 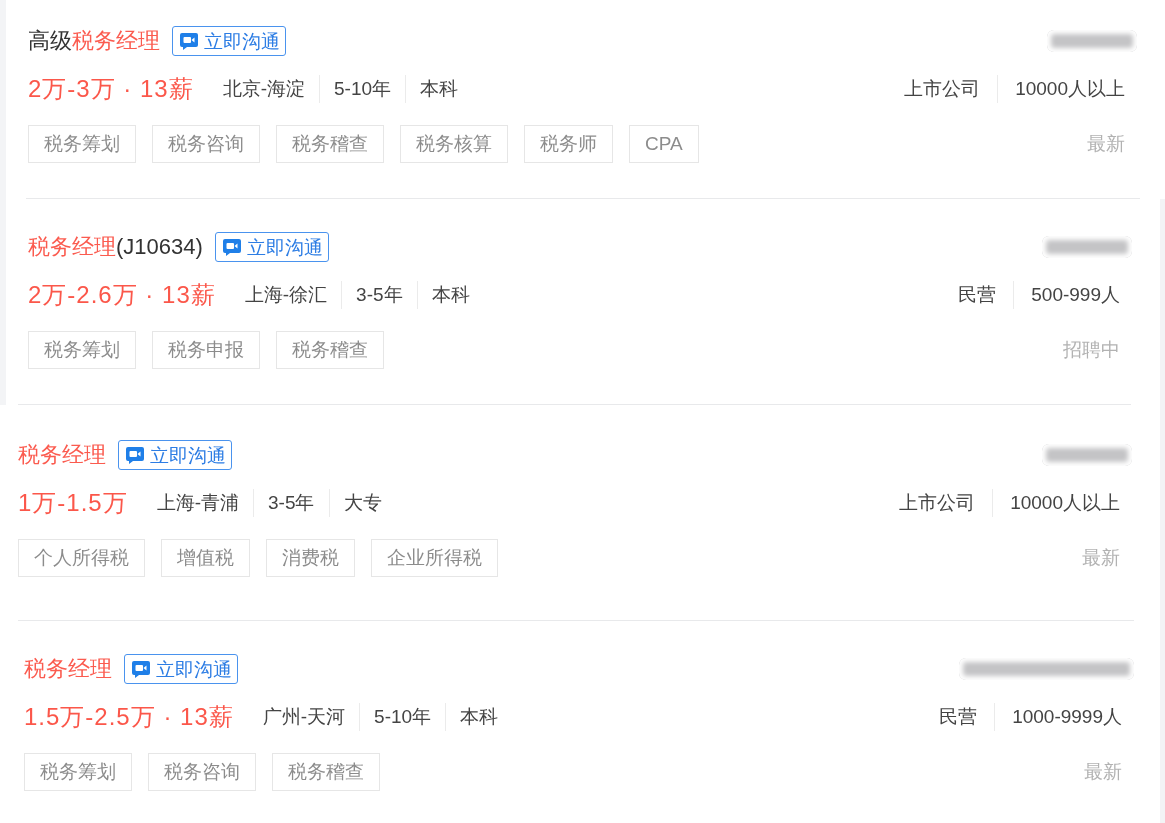 What do you see at coordinates (1075, 295) in the screenshot?
I see `company-size-label: 500-999人` at bounding box center [1075, 295].